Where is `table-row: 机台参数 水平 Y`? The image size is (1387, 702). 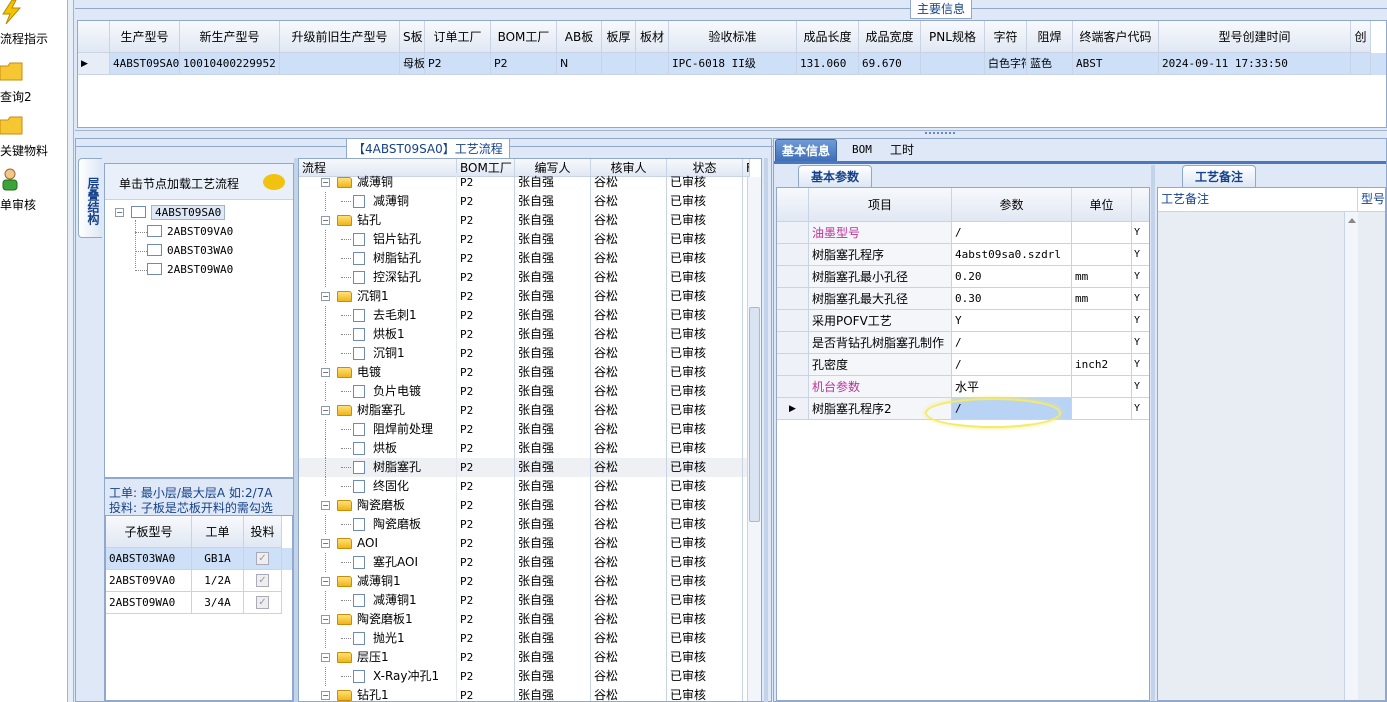
table-row: 机台参数 水平 Y is located at coordinates (963, 387).